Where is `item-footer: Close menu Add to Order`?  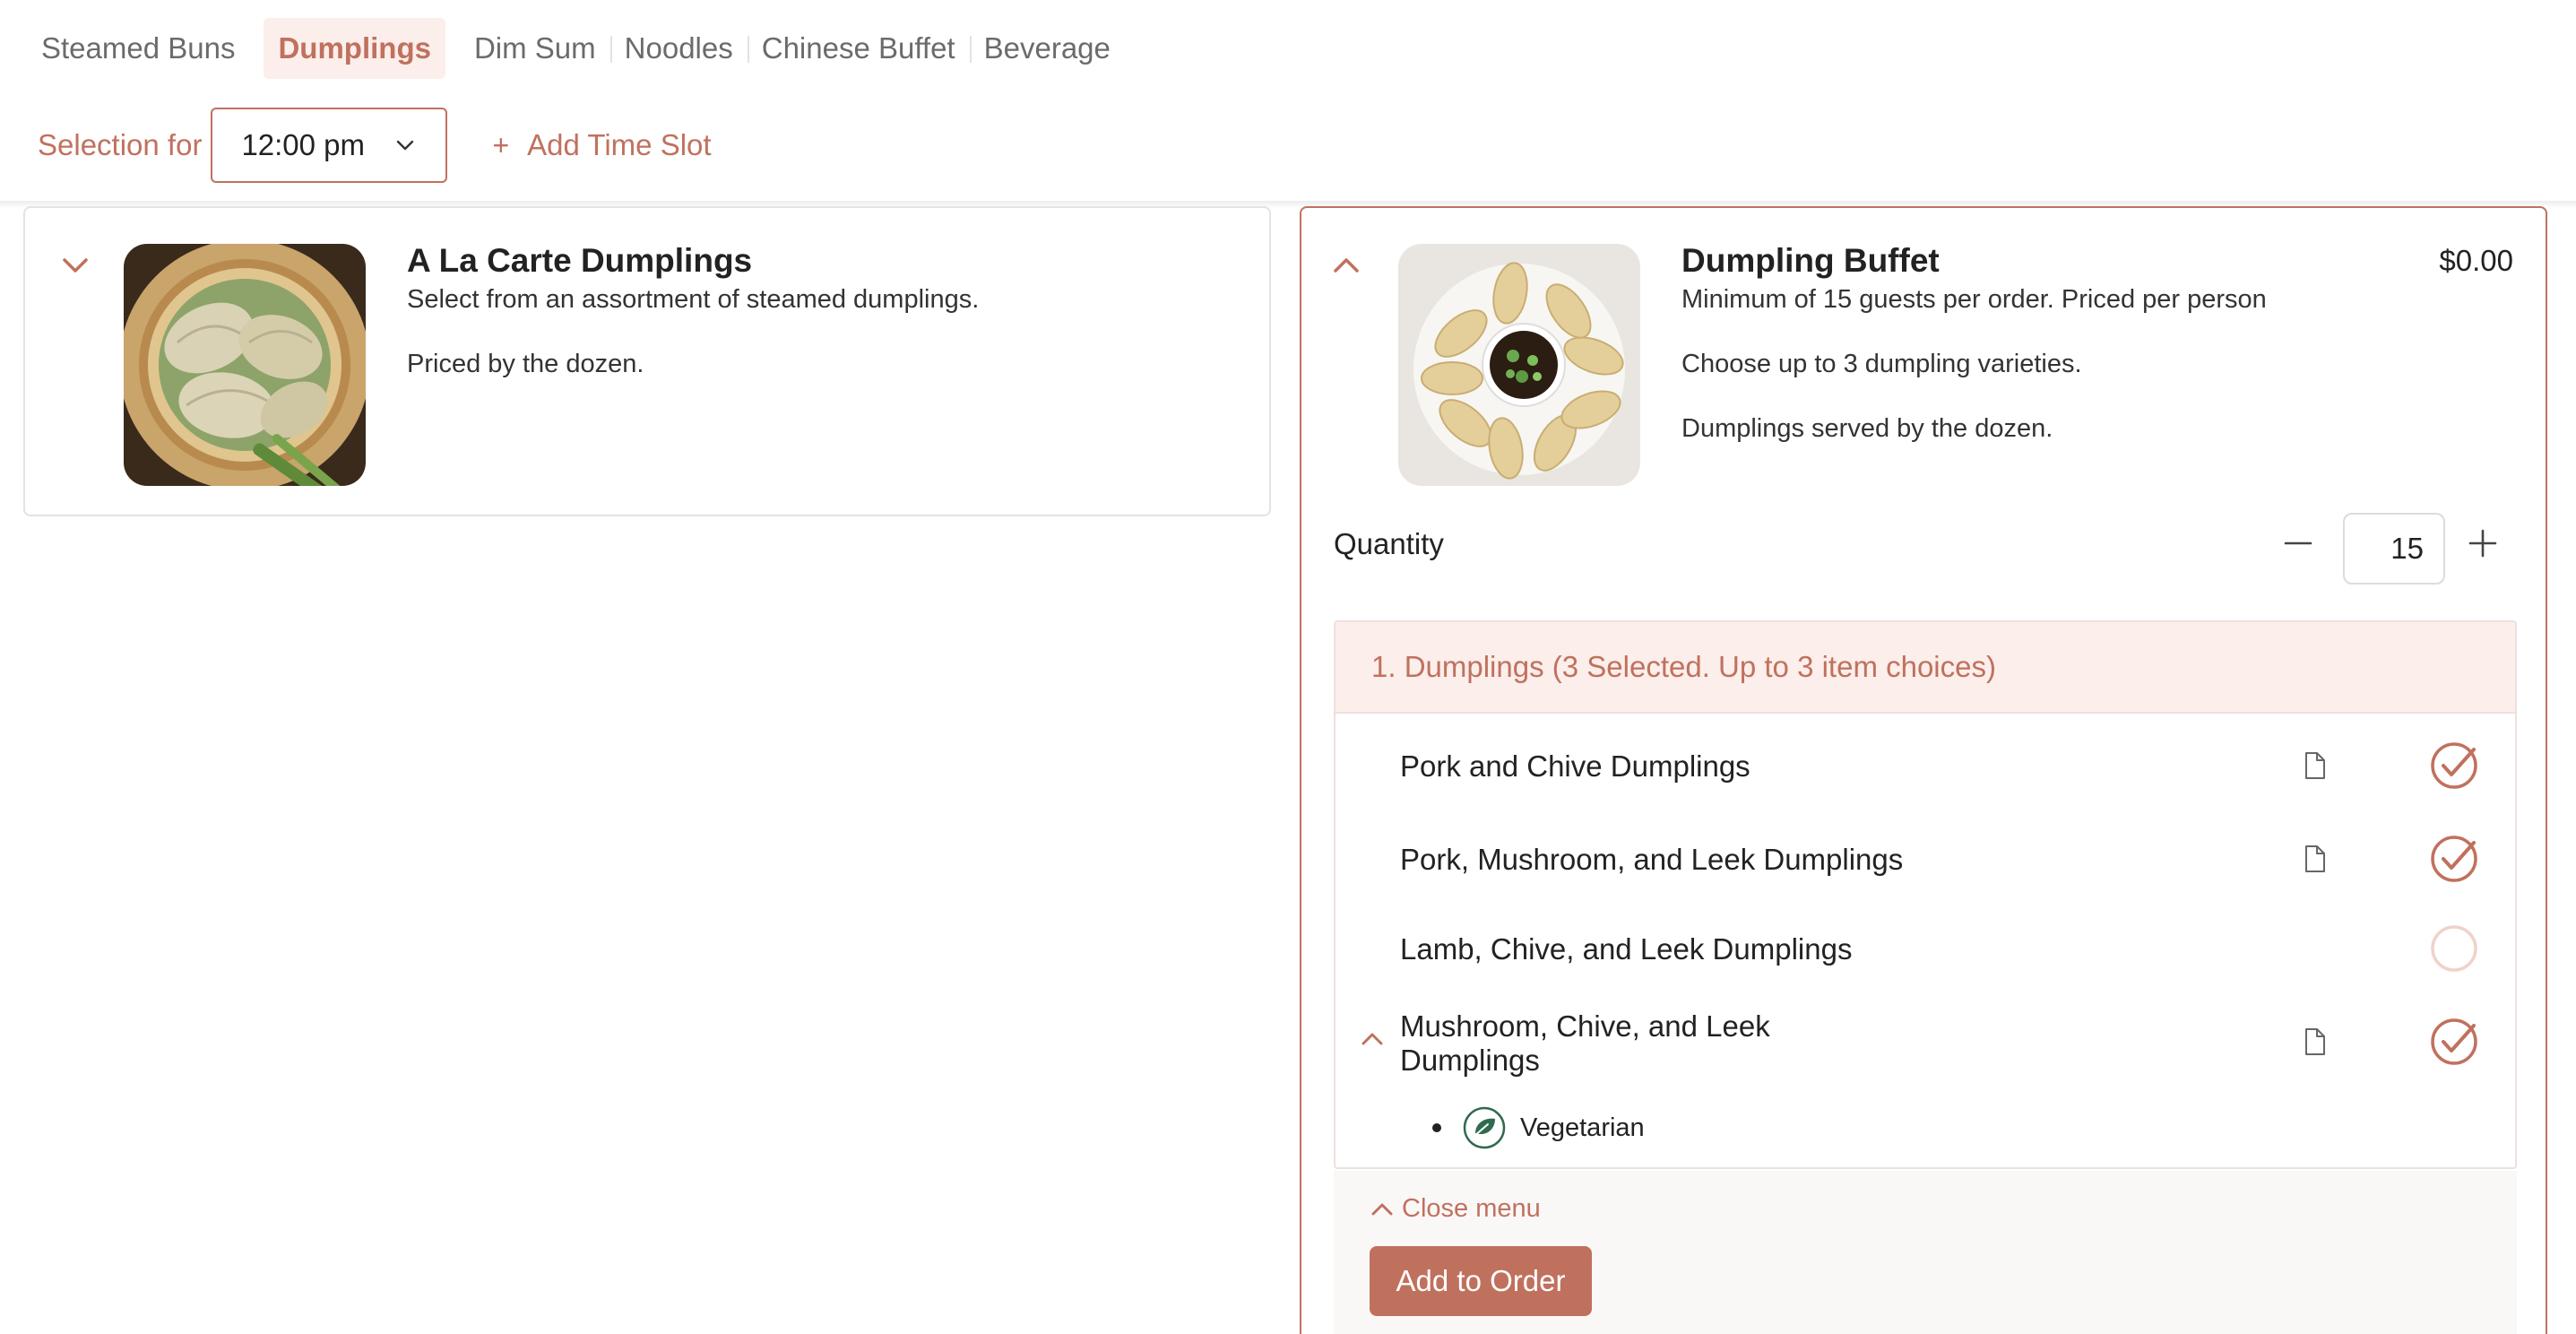 item-footer: Close menu Add to Order is located at coordinates (1925, 1253).